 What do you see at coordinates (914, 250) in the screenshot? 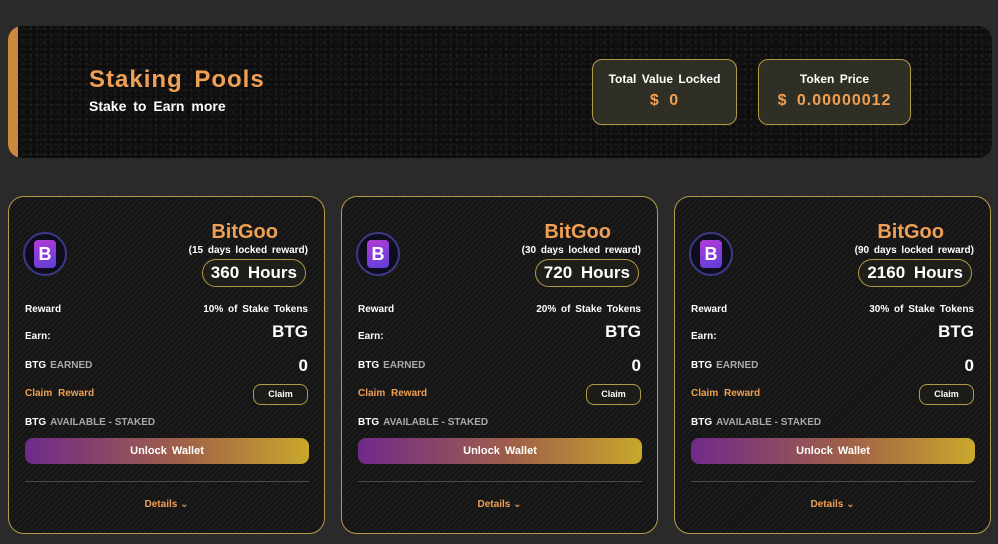
I see `pool-lock-note: (90 days locked reward)` at bounding box center [914, 250].